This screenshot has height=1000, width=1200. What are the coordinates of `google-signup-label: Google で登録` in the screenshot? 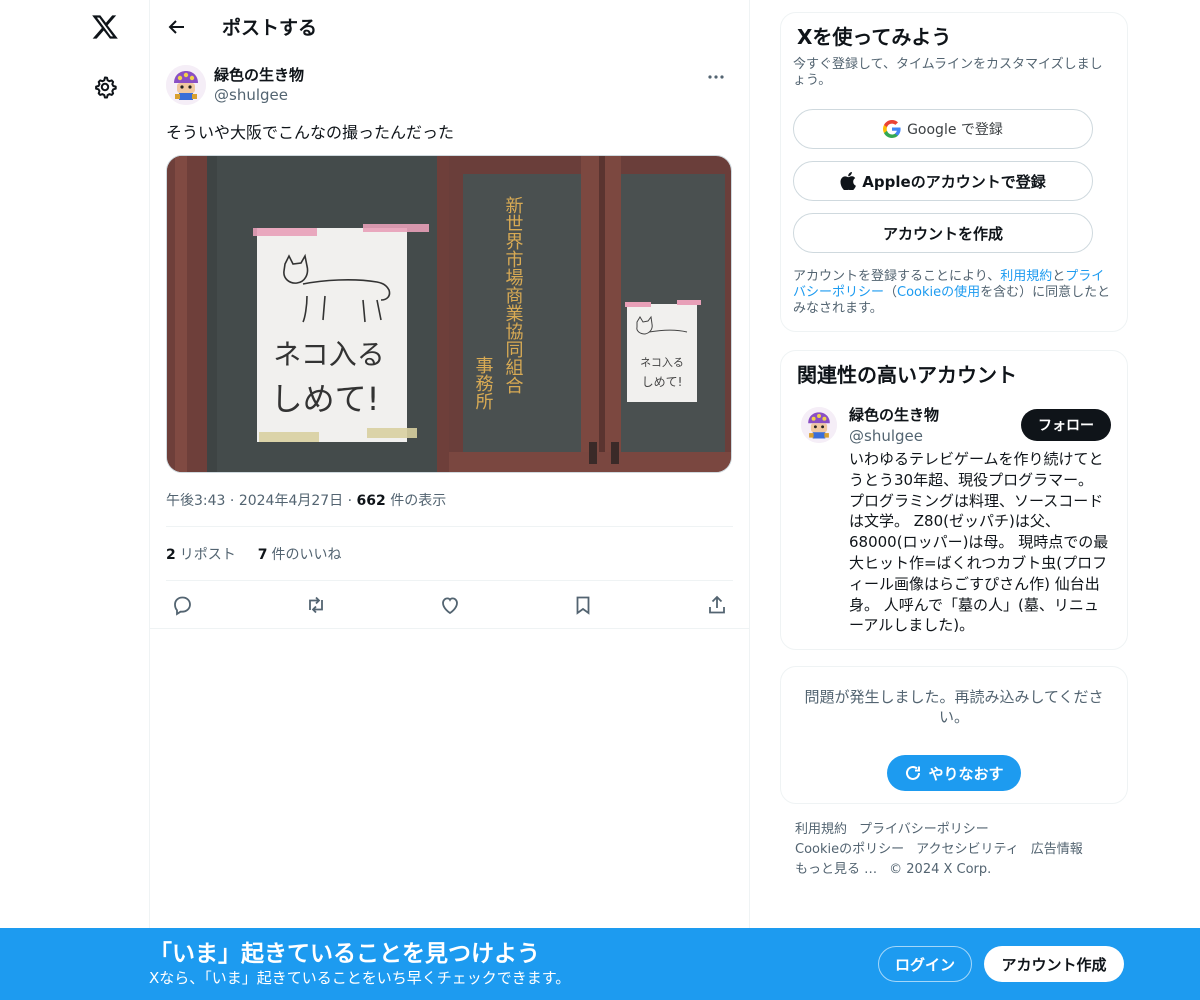 It's located at (955, 130).